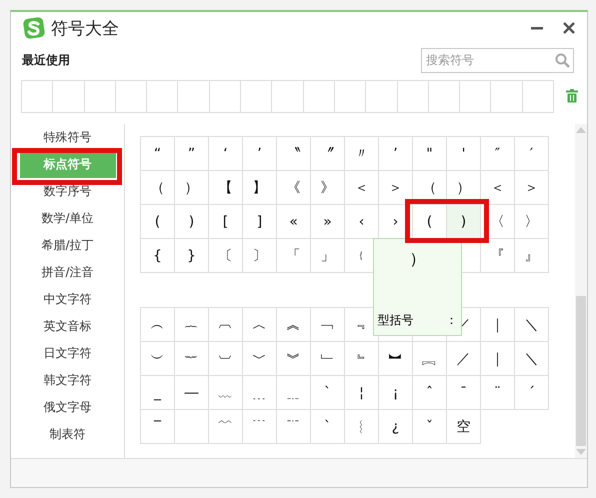  I want to click on symbol-key: (, so click(157, 221).